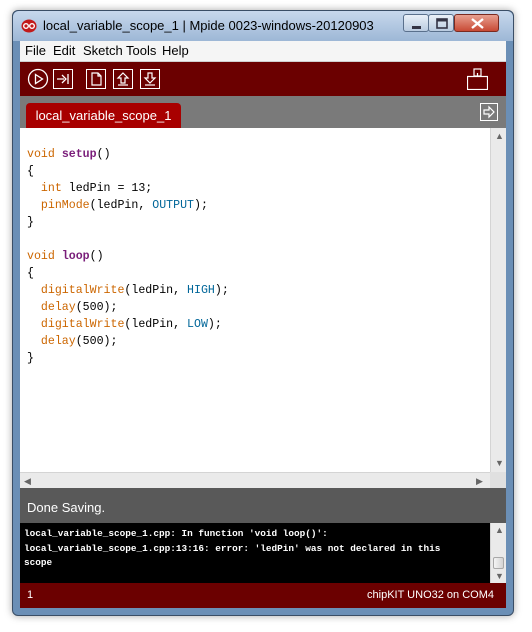  What do you see at coordinates (499, 136) in the screenshot?
I see `scroll-up-icon: ▲` at bounding box center [499, 136].